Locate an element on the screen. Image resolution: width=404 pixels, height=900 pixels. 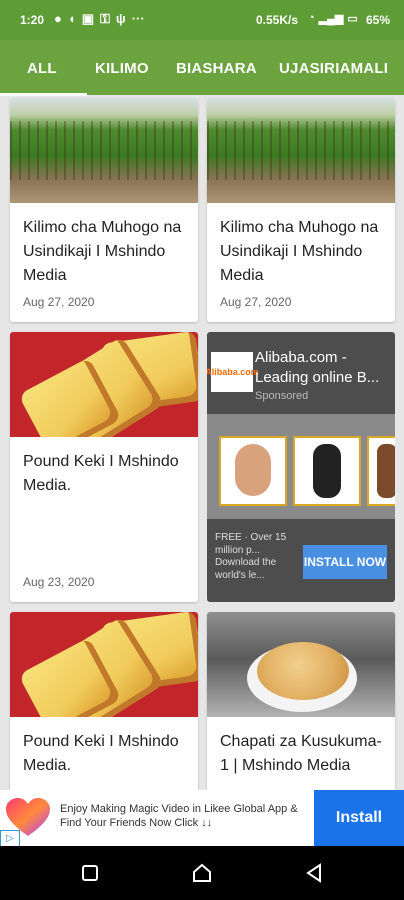
home-icon is located at coordinates (202, 873).